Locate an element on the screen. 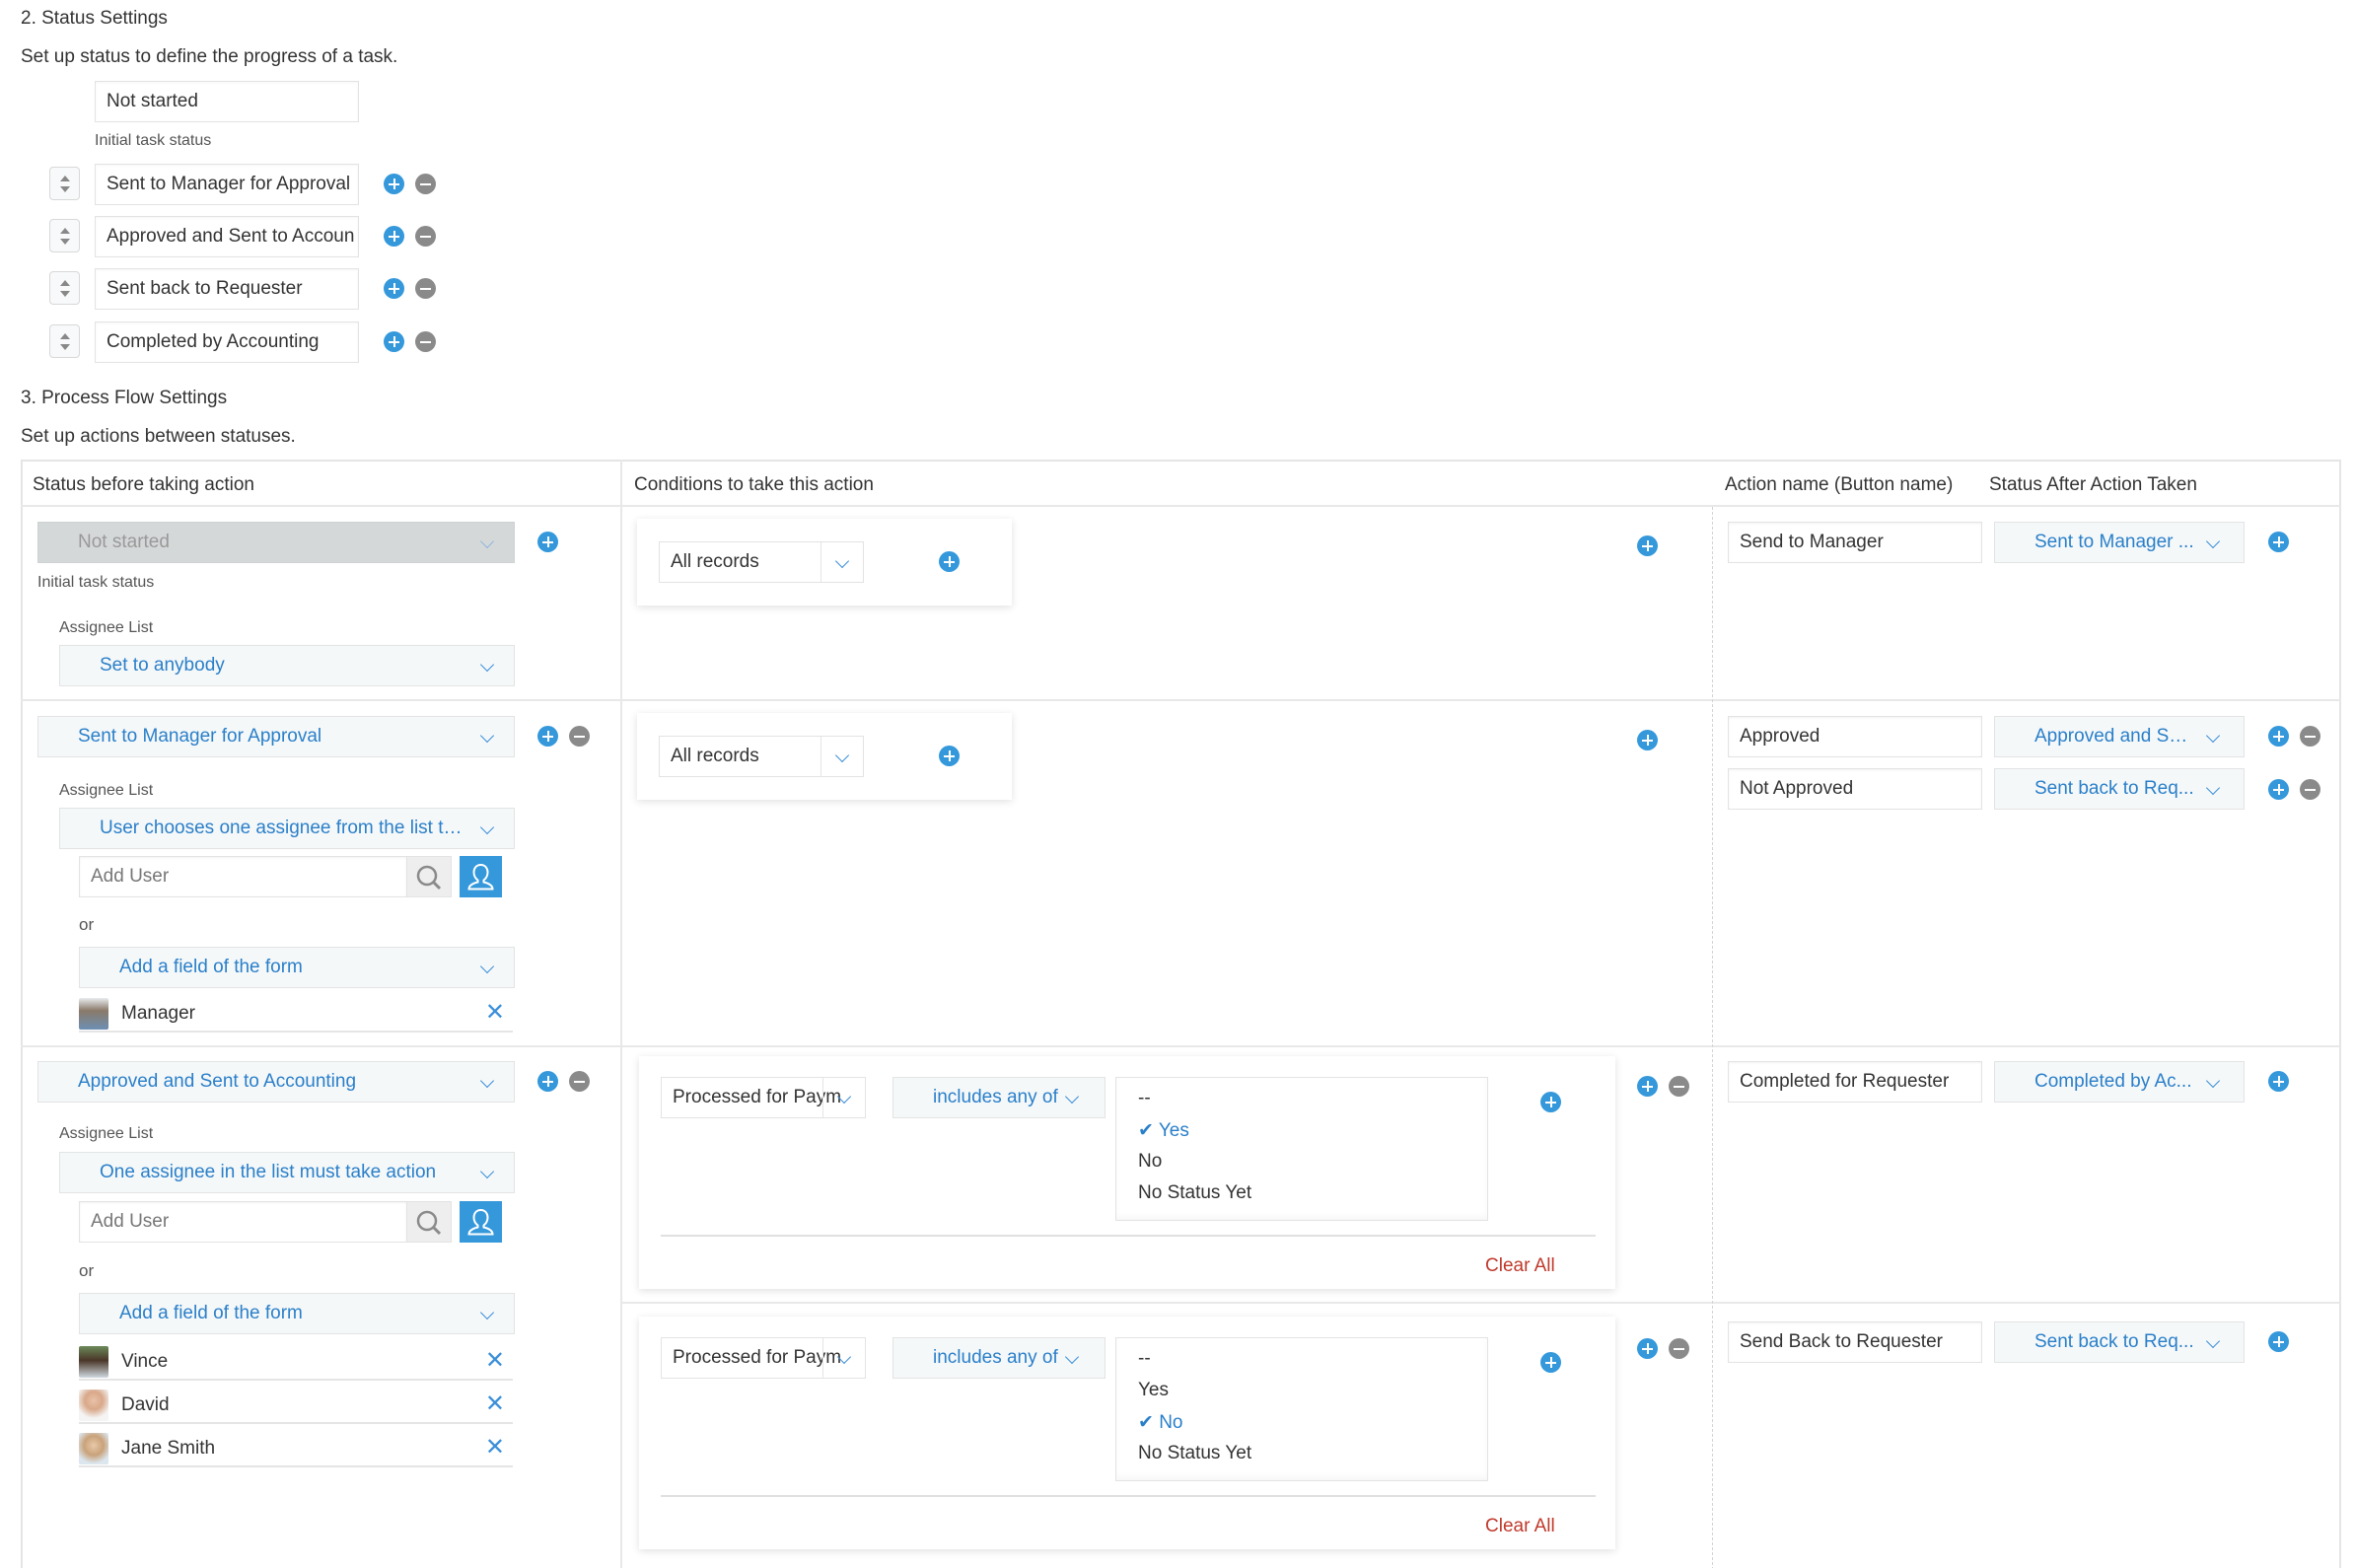 This screenshot has width=2355, height=1568. status-input: Sent back to Requester is located at coordinates (227, 289).